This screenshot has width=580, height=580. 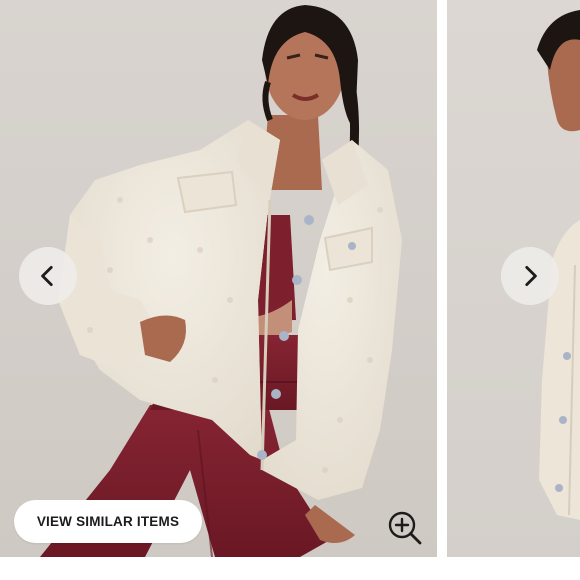 I want to click on chevron-right-icon, so click(x=531, y=276).